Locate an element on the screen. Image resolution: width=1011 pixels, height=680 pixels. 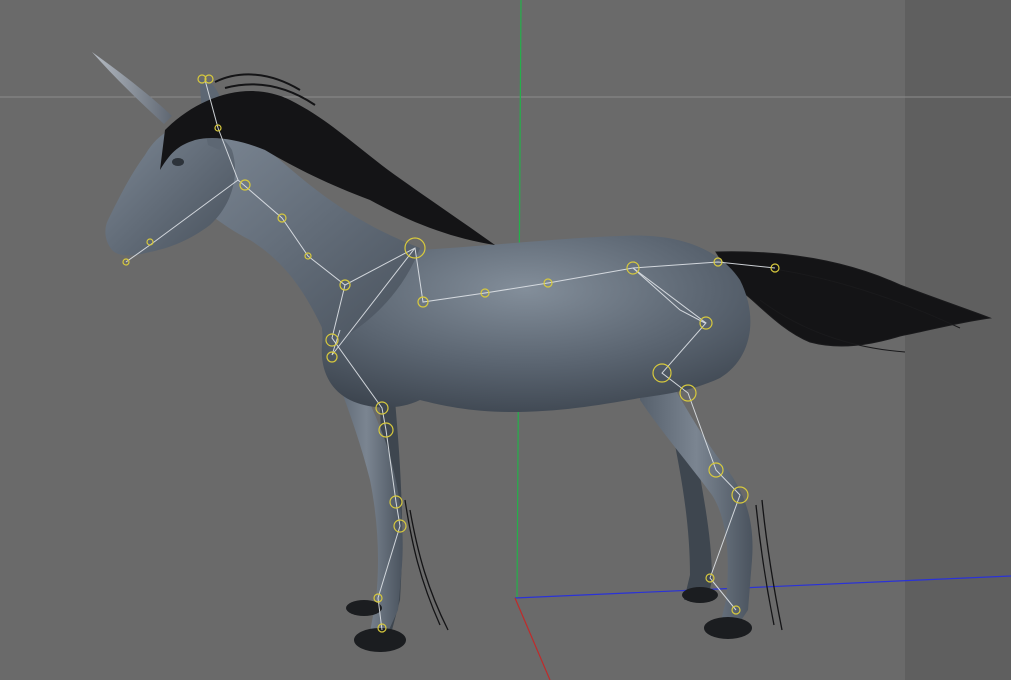
z-axis-line is located at coordinates (532, 638).